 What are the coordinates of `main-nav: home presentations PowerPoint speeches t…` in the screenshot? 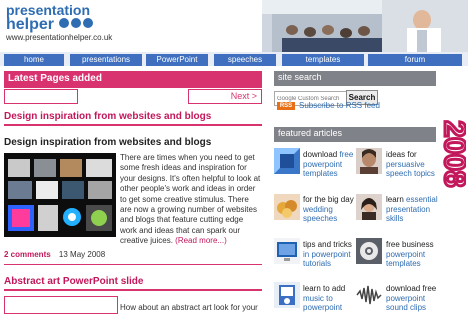 It's located at (234, 59).